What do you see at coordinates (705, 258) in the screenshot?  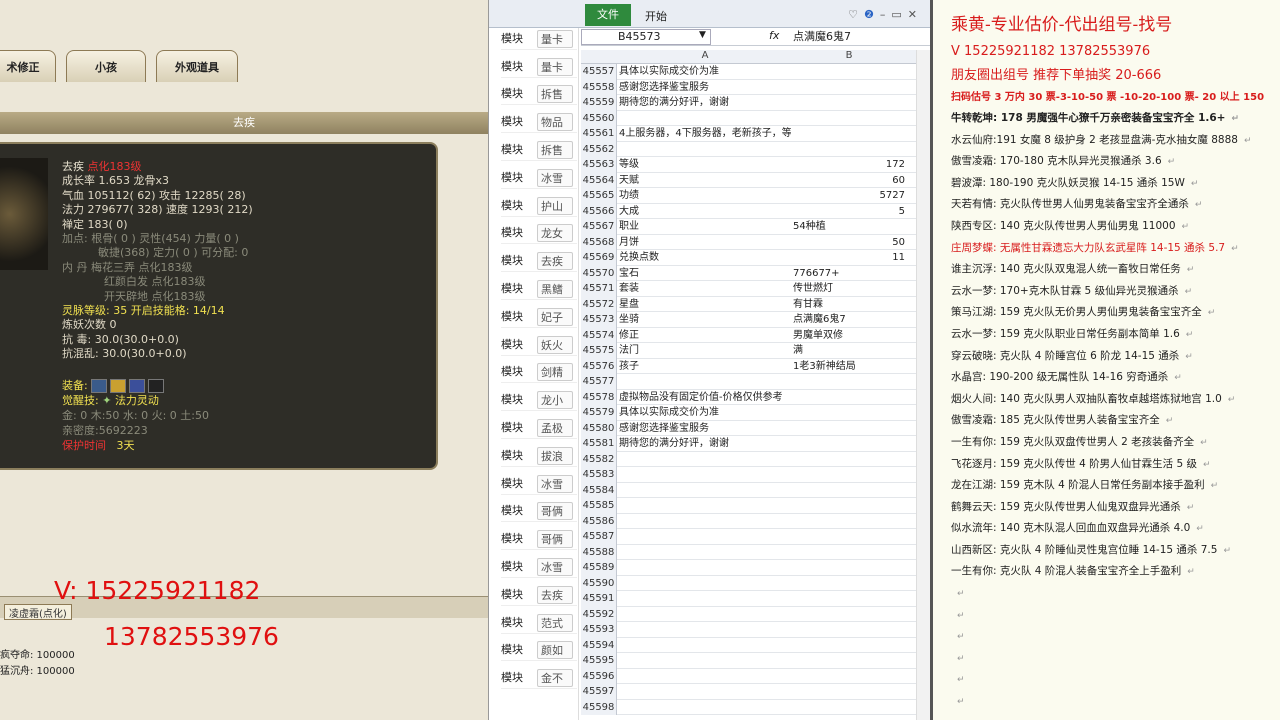 I see `cell-a: 兑换点数` at bounding box center [705, 258].